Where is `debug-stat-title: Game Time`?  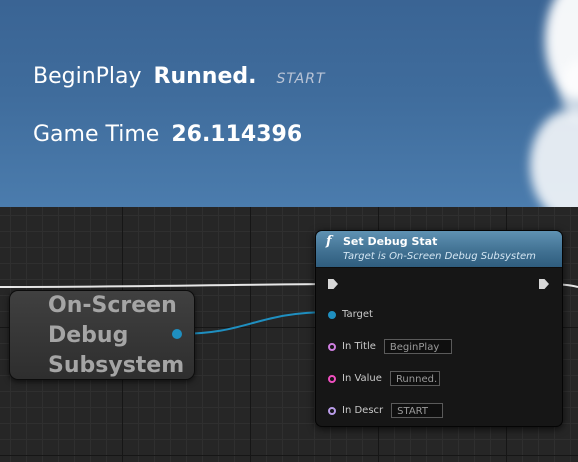 debug-stat-title: Game Time is located at coordinates (96, 134).